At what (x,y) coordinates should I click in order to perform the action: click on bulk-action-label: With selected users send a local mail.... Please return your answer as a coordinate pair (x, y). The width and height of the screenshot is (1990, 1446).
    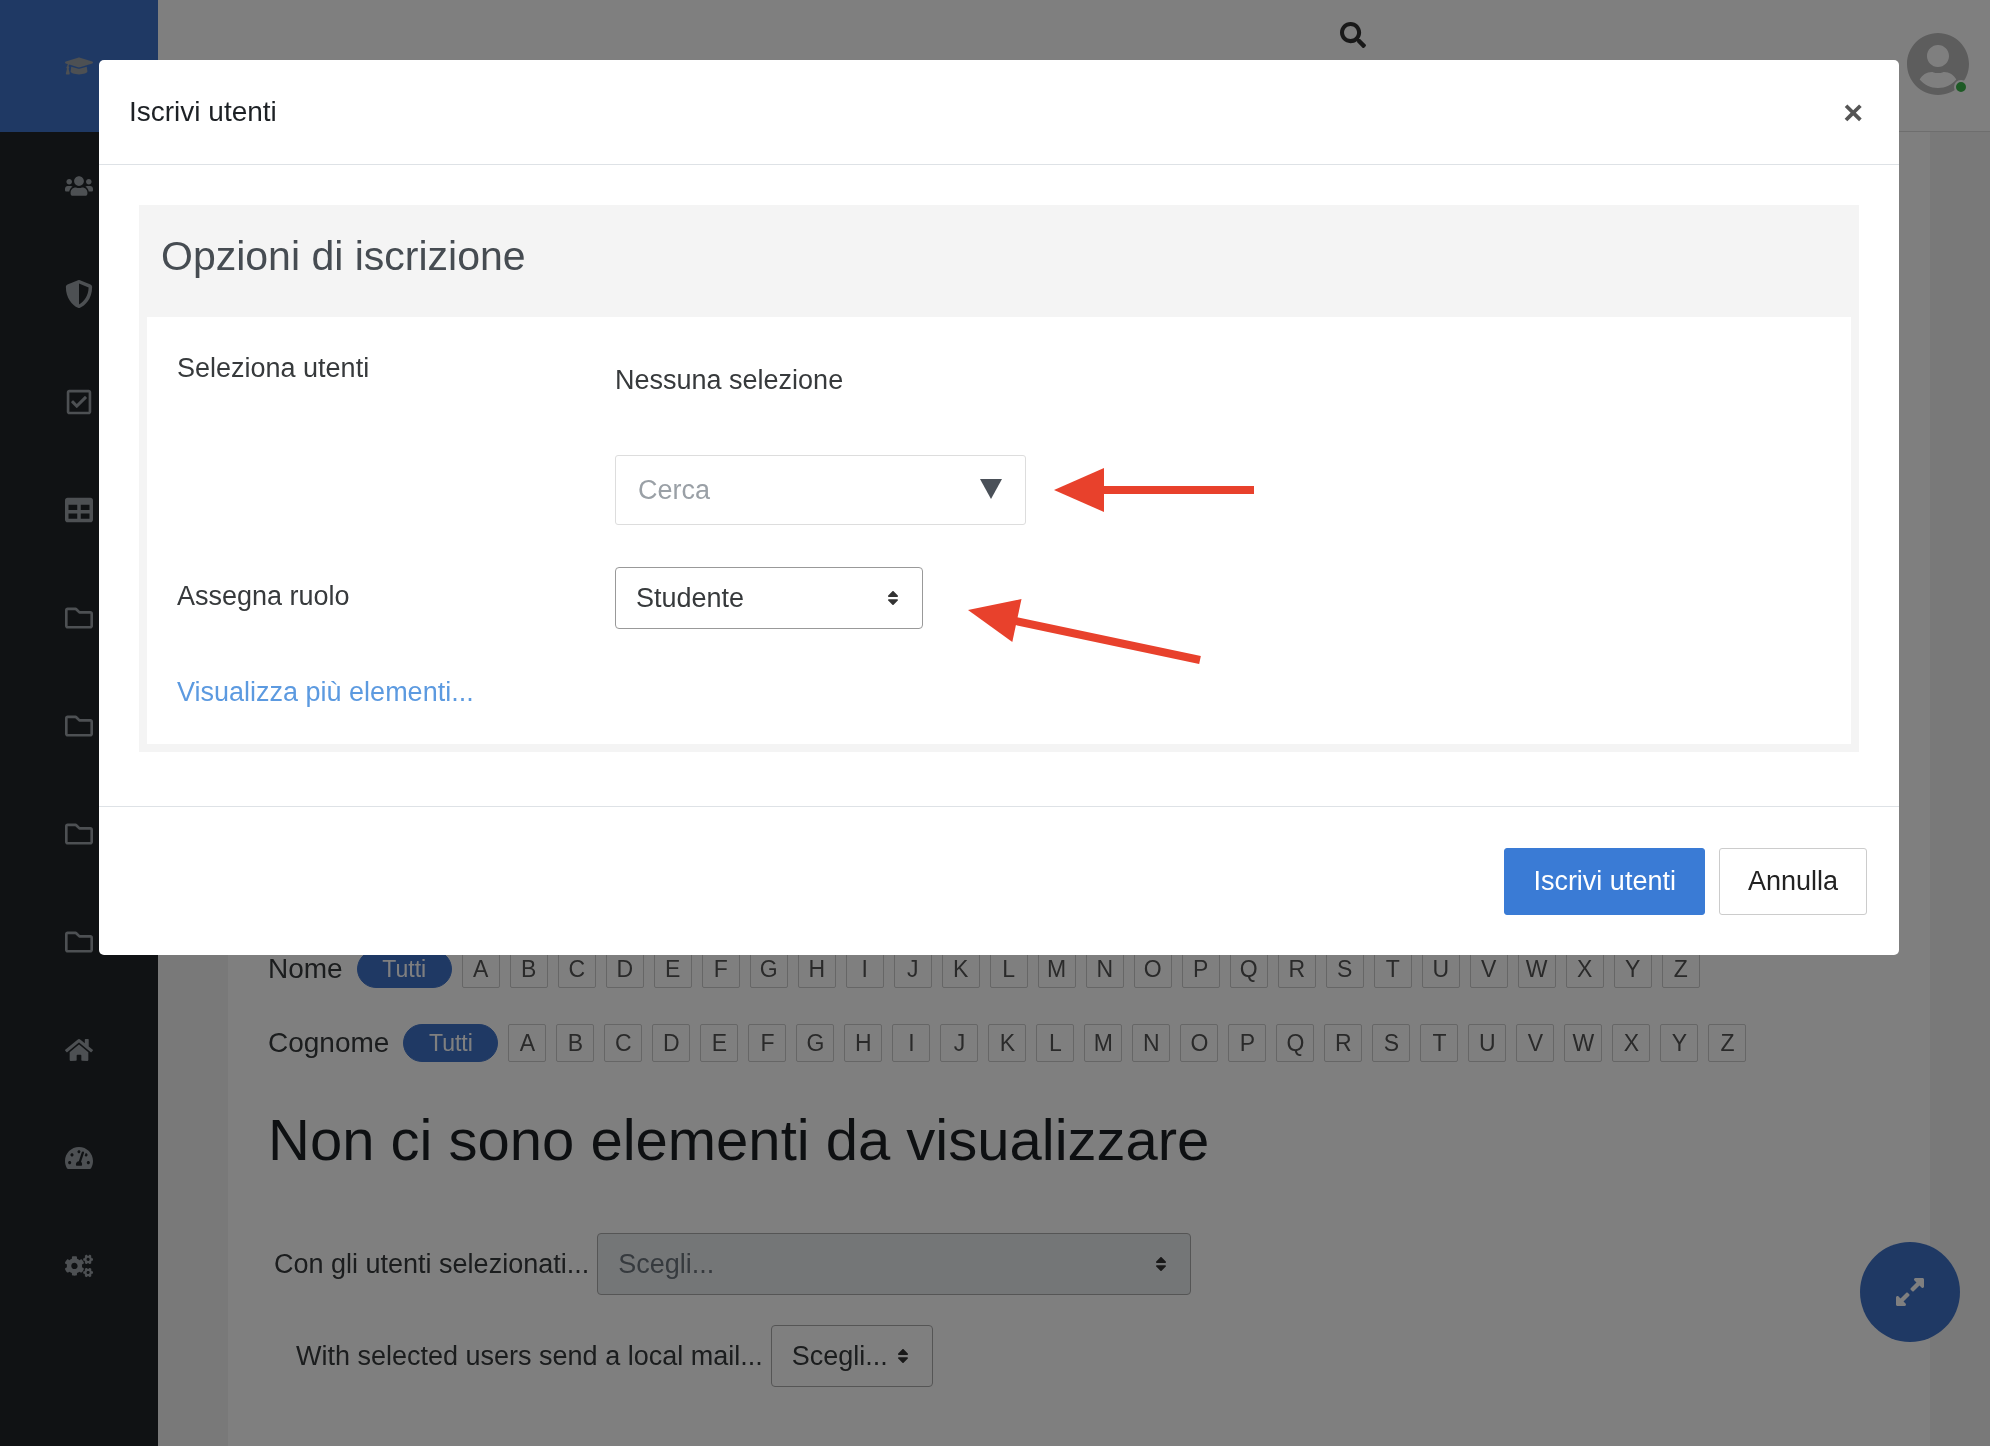
    Looking at the image, I should click on (529, 1356).